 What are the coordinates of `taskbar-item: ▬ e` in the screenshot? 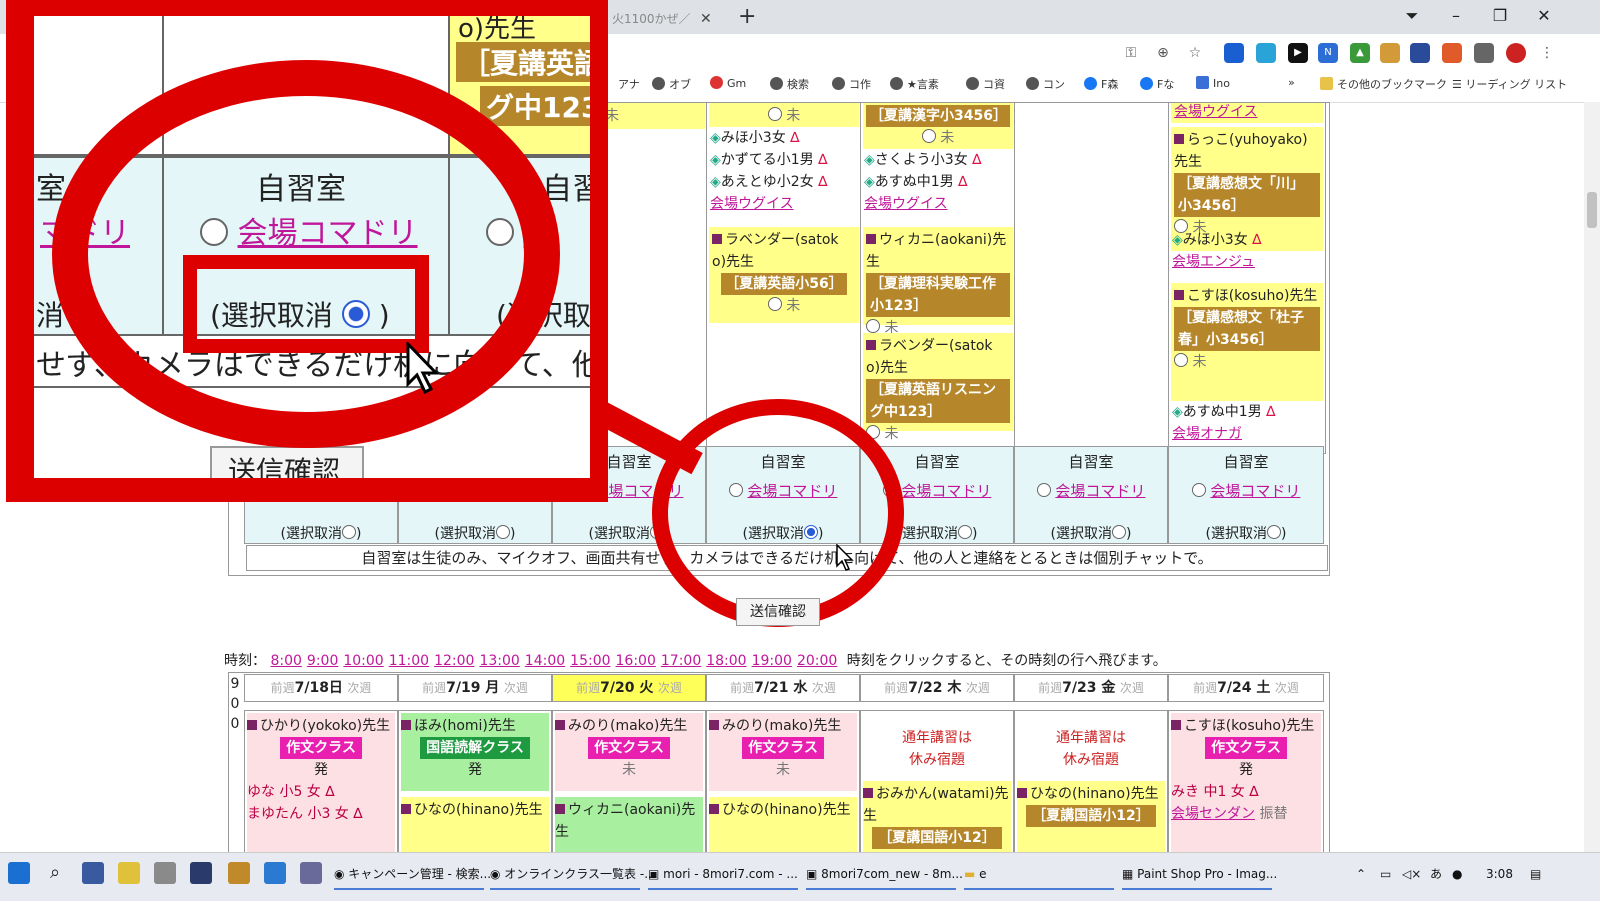 It's located at (1039, 875).